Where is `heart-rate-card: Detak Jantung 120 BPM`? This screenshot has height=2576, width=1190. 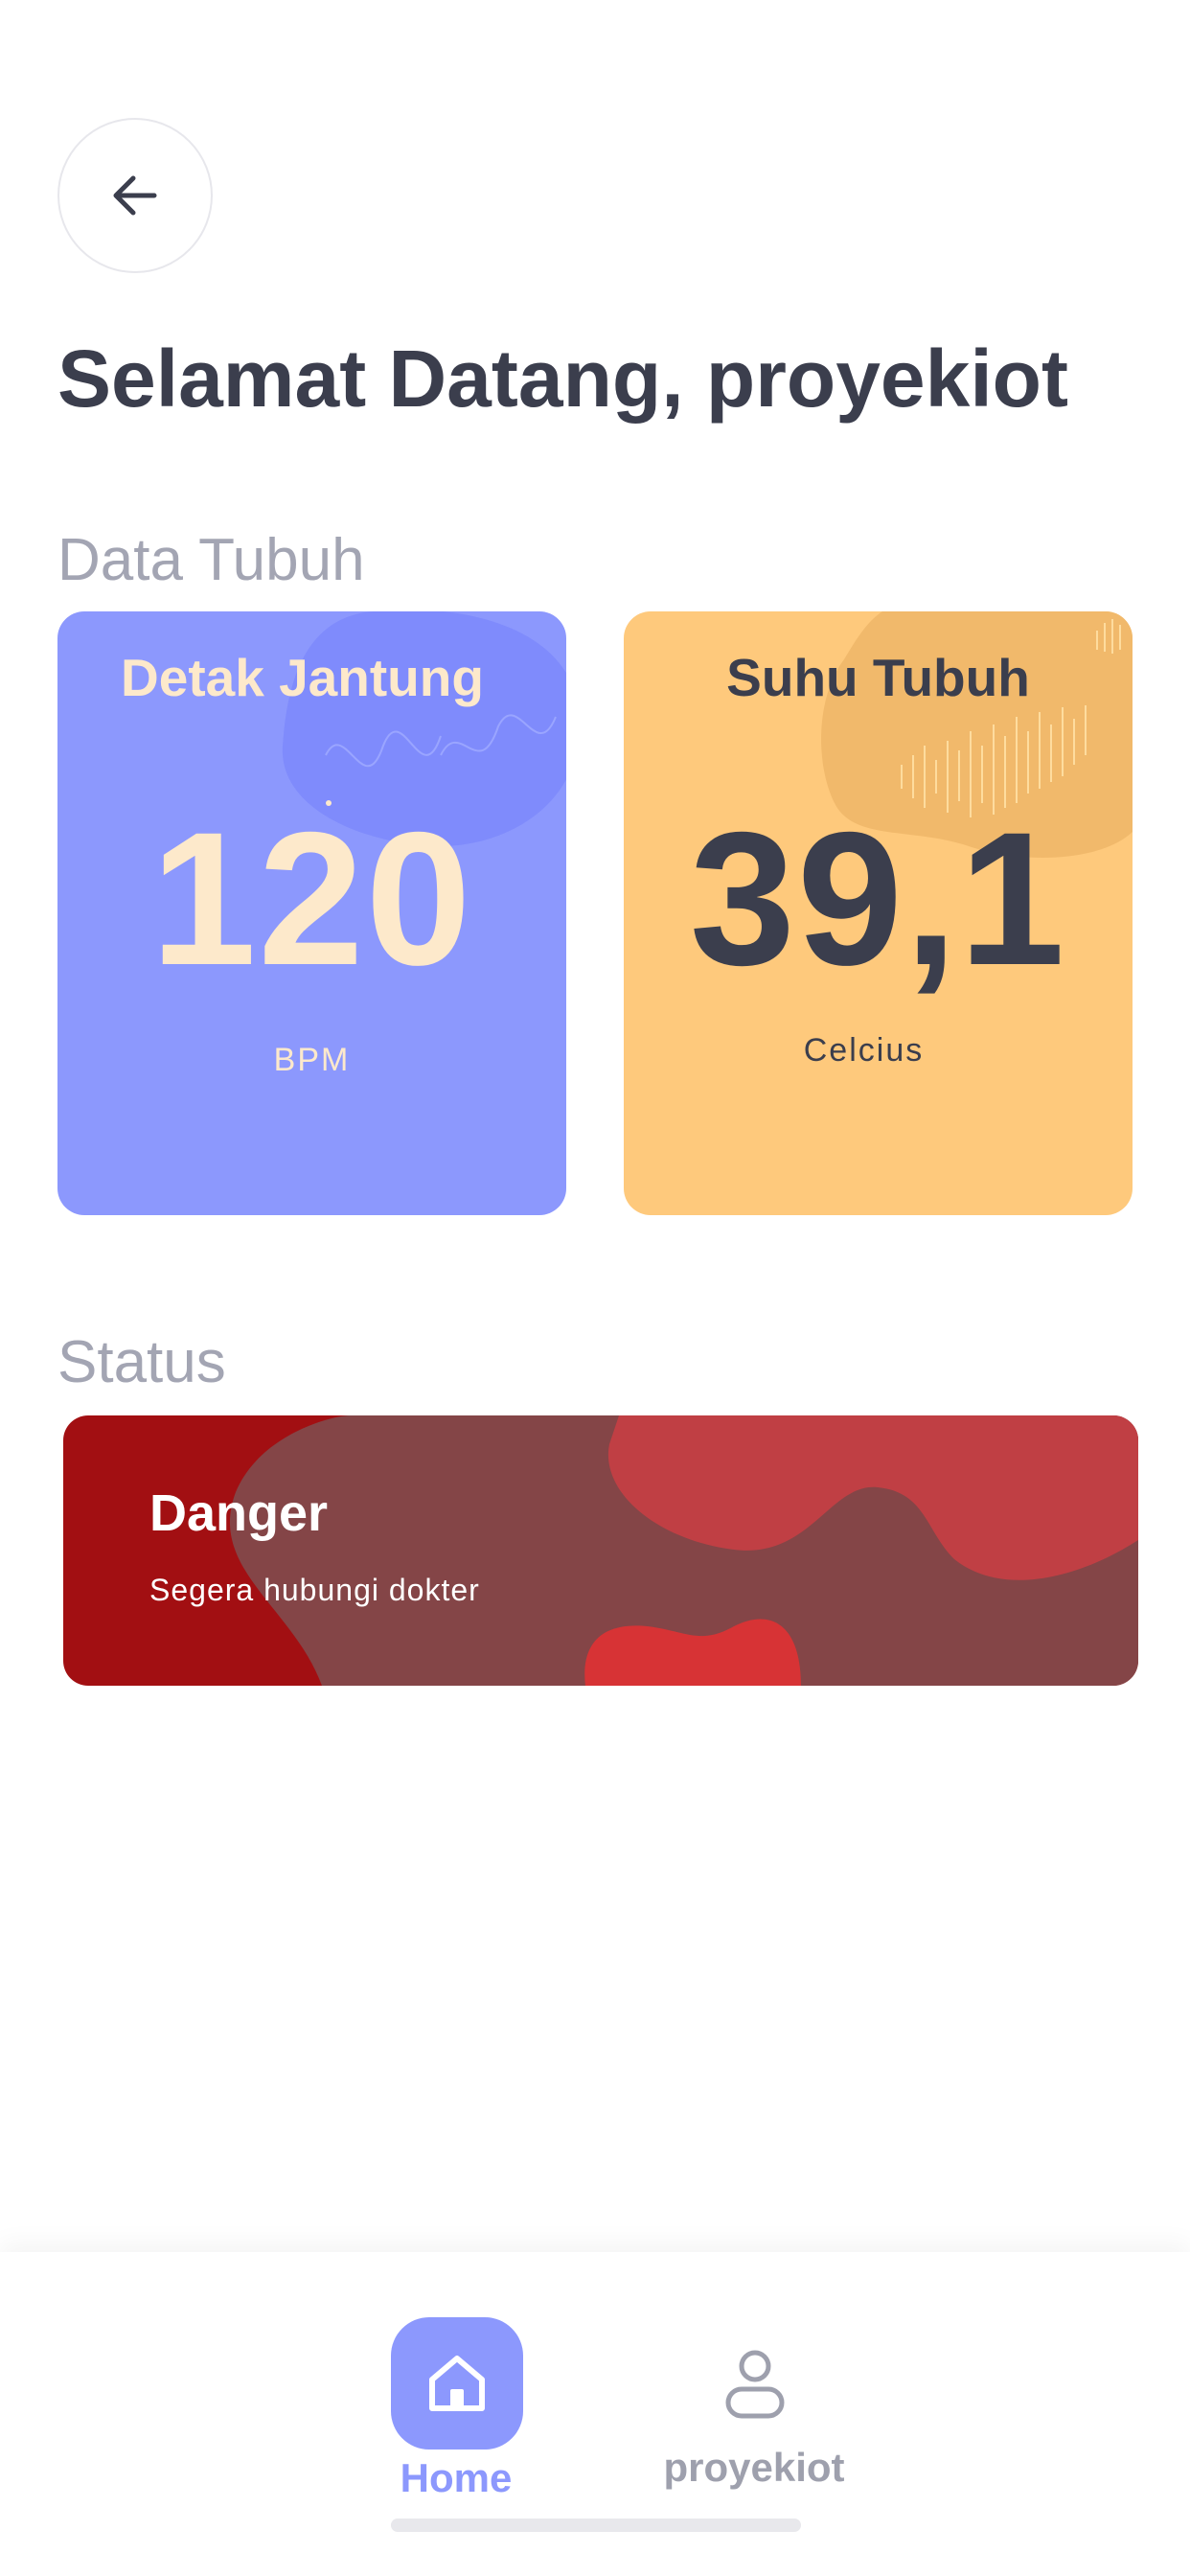
heart-rate-card: Detak Jantung 120 BPM is located at coordinates (311, 913).